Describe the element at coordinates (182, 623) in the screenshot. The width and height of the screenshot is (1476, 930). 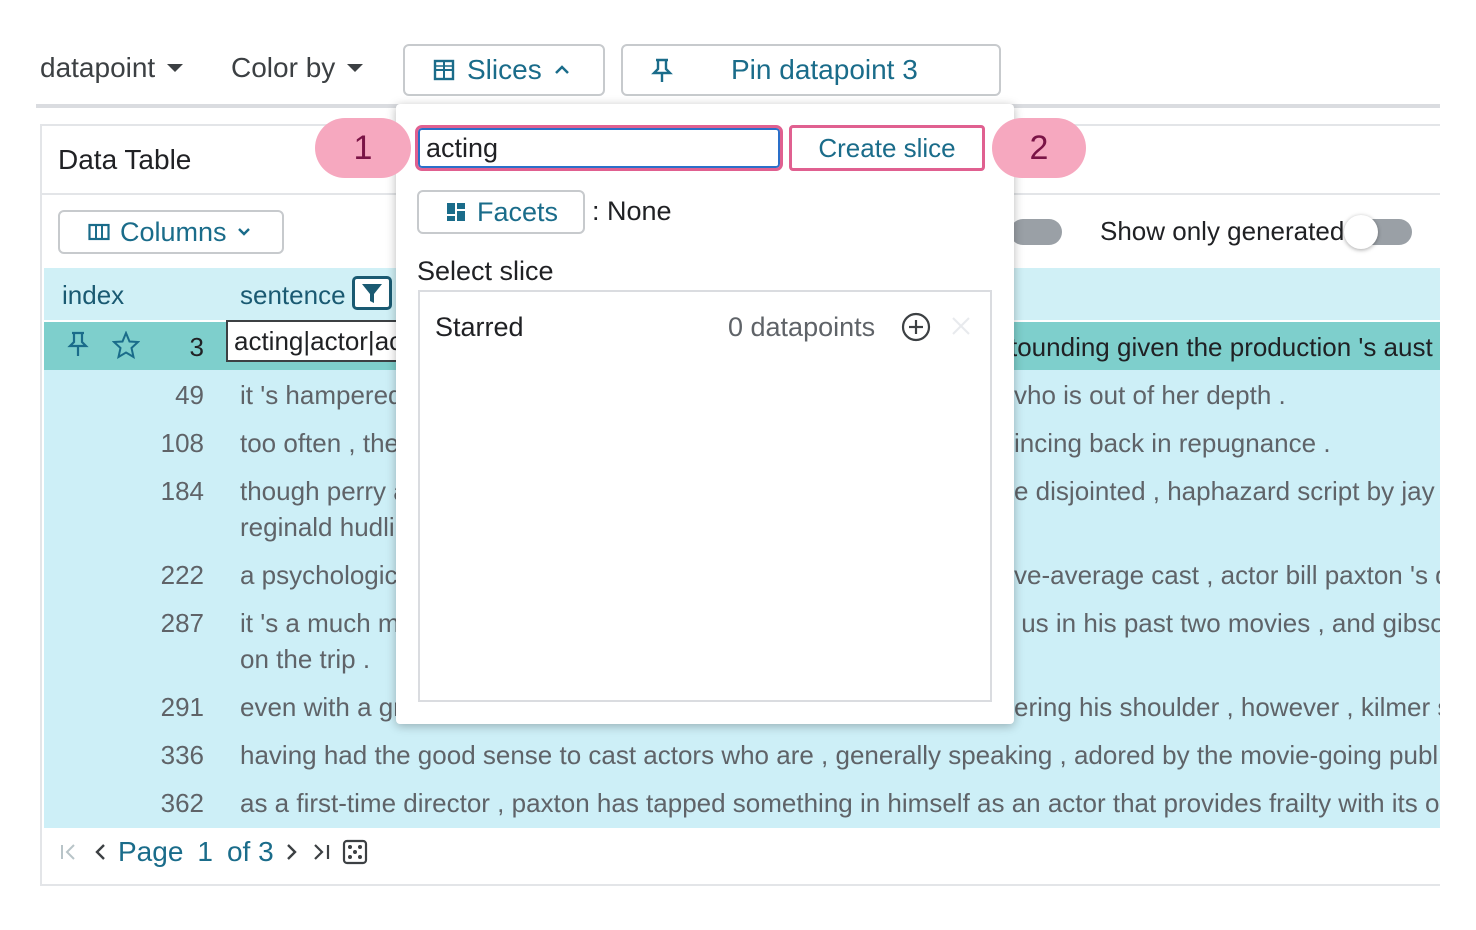
I see `row-index: 287` at that location.